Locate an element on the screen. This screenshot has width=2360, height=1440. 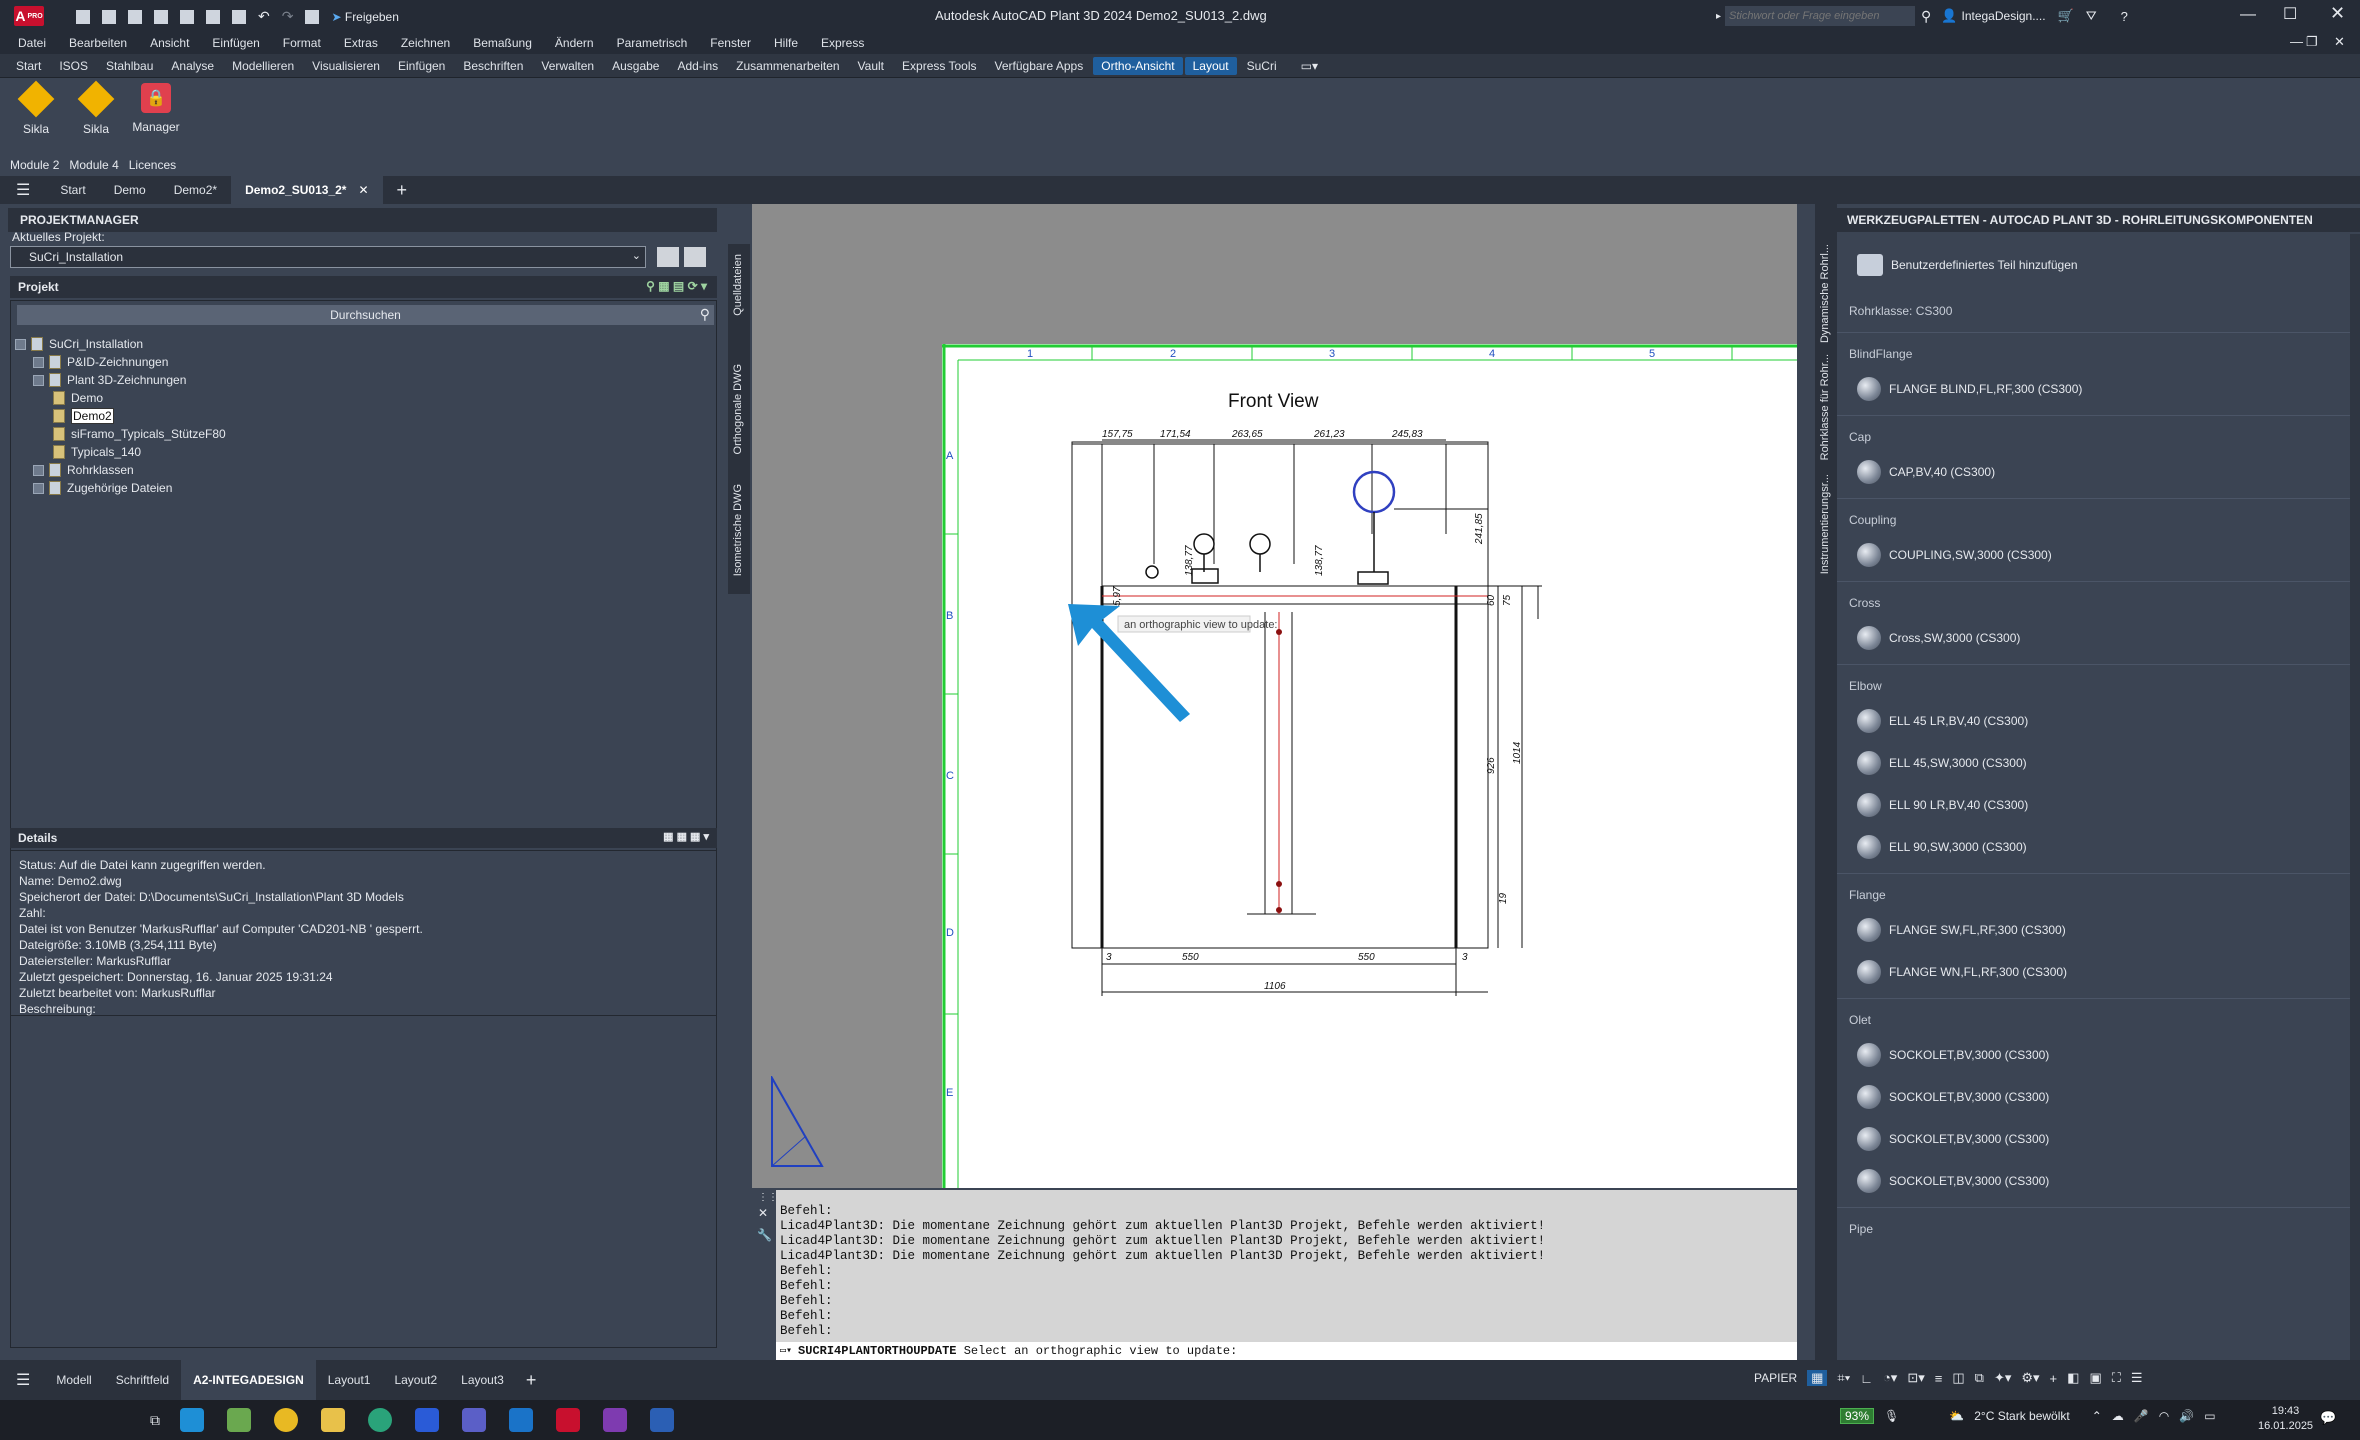
palette-item: ELL 90,SW,3000 (CS300) is located at coordinates (2103, 847).